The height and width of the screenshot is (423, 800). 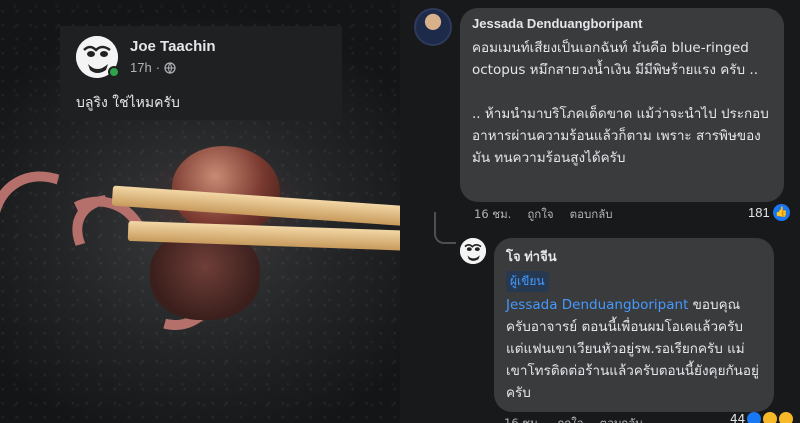 I want to click on care-reaction-icon, so click(x=770, y=417).